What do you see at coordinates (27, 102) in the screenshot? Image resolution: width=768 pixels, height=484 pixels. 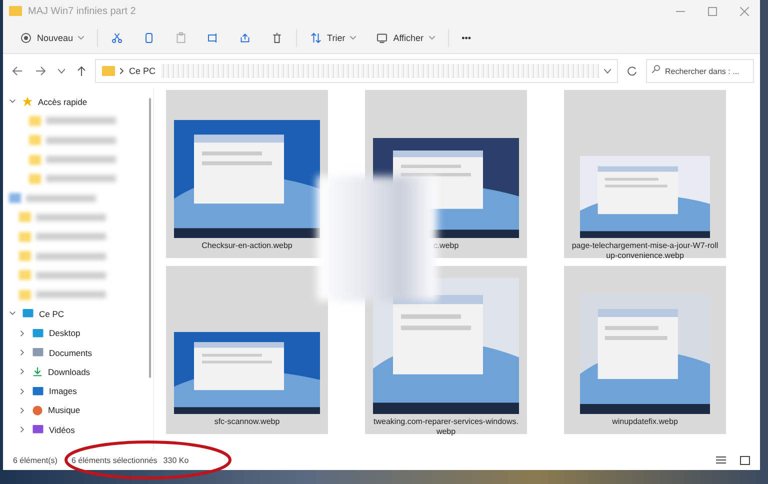 I see `star-icon` at bounding box center [27, 102].